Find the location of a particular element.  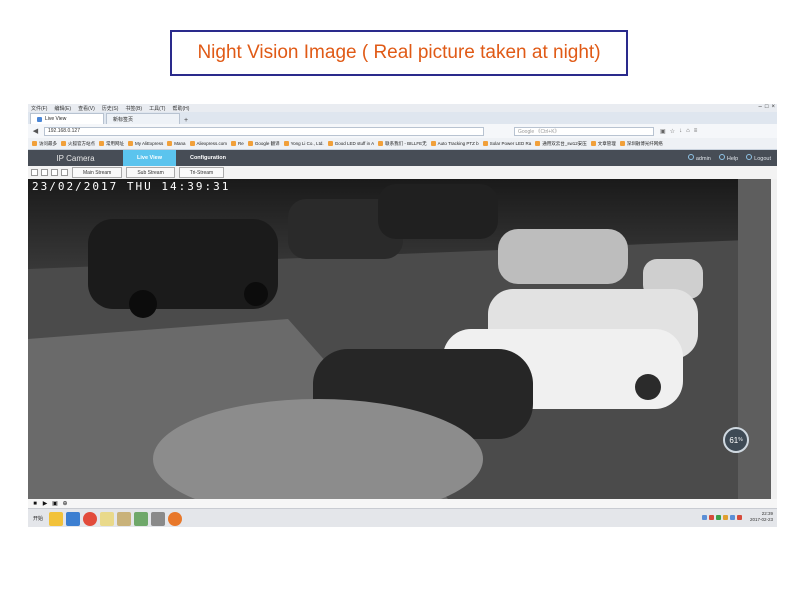

camera-title: IP Camera is located at coordinates (75, 158).